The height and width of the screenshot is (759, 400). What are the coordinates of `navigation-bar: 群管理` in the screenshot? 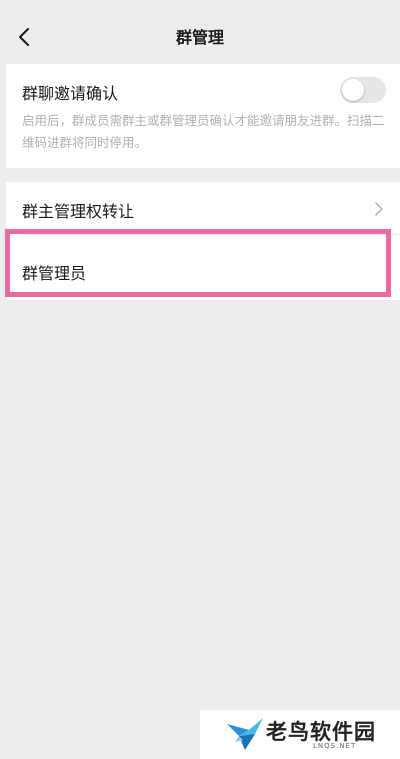 It's located at (200, 36).